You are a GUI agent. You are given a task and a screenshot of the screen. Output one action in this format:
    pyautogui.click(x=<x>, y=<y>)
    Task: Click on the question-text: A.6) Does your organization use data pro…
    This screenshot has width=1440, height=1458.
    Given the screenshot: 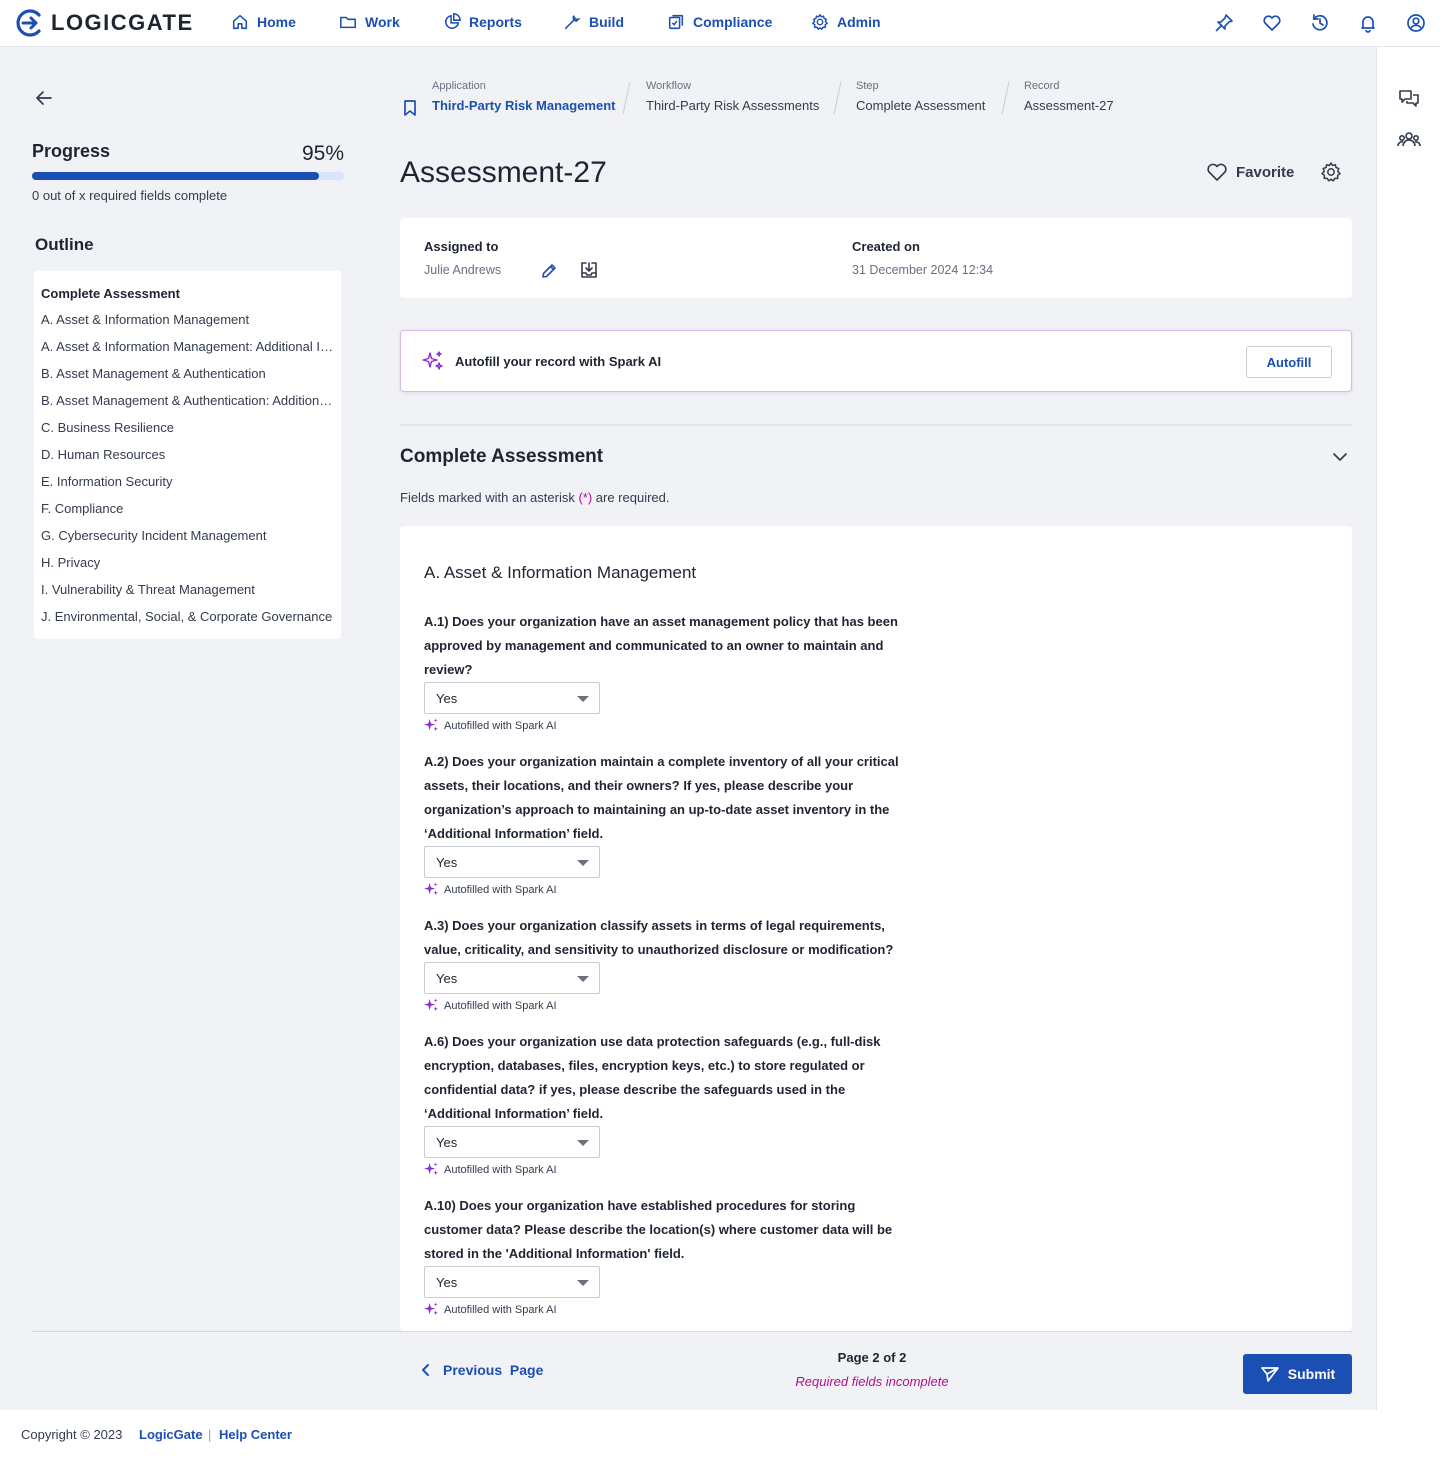 What is the action you would take?
    pyautogui.click(x=652, y=1077)
    